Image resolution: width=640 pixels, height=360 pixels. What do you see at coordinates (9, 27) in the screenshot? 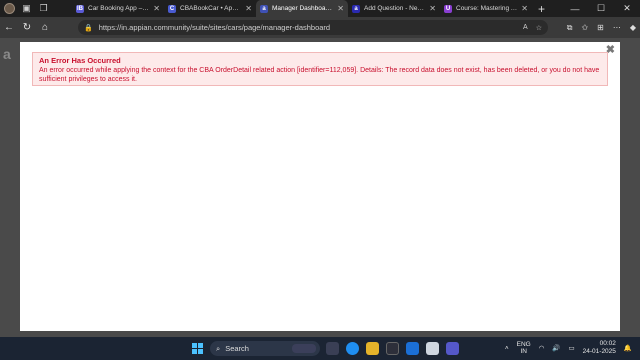
I see `back-icon: ←` at bounding box center [9, 27].